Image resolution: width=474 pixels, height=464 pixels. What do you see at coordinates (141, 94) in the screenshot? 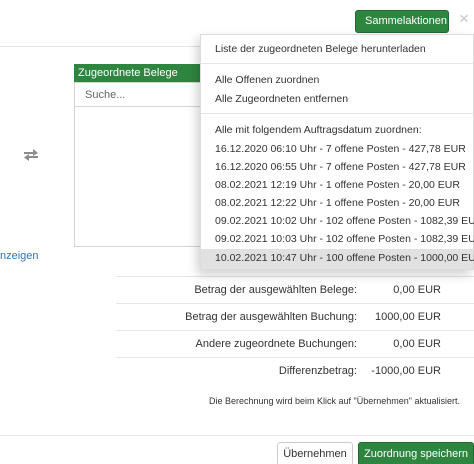
I see `assigned-documents-search-input` at bounding box center [141, 94].